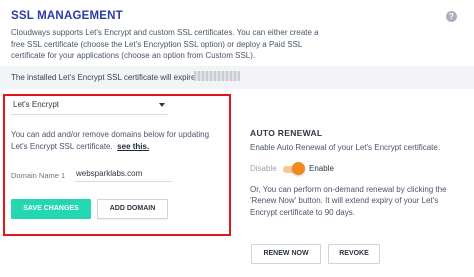 Image resolution: width=474 pixels, height=277 pixels. I want to click on domain-name-label: Domain Name 1, so click(38, 175).